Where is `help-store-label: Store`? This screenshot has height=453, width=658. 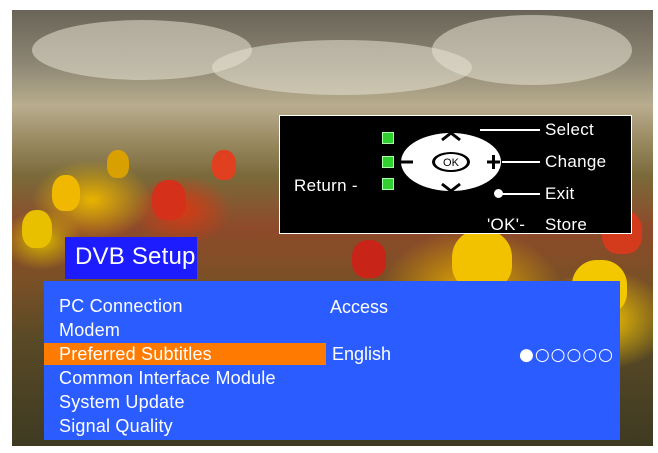
help-store-label: Store is located at coordinates (566, 224).